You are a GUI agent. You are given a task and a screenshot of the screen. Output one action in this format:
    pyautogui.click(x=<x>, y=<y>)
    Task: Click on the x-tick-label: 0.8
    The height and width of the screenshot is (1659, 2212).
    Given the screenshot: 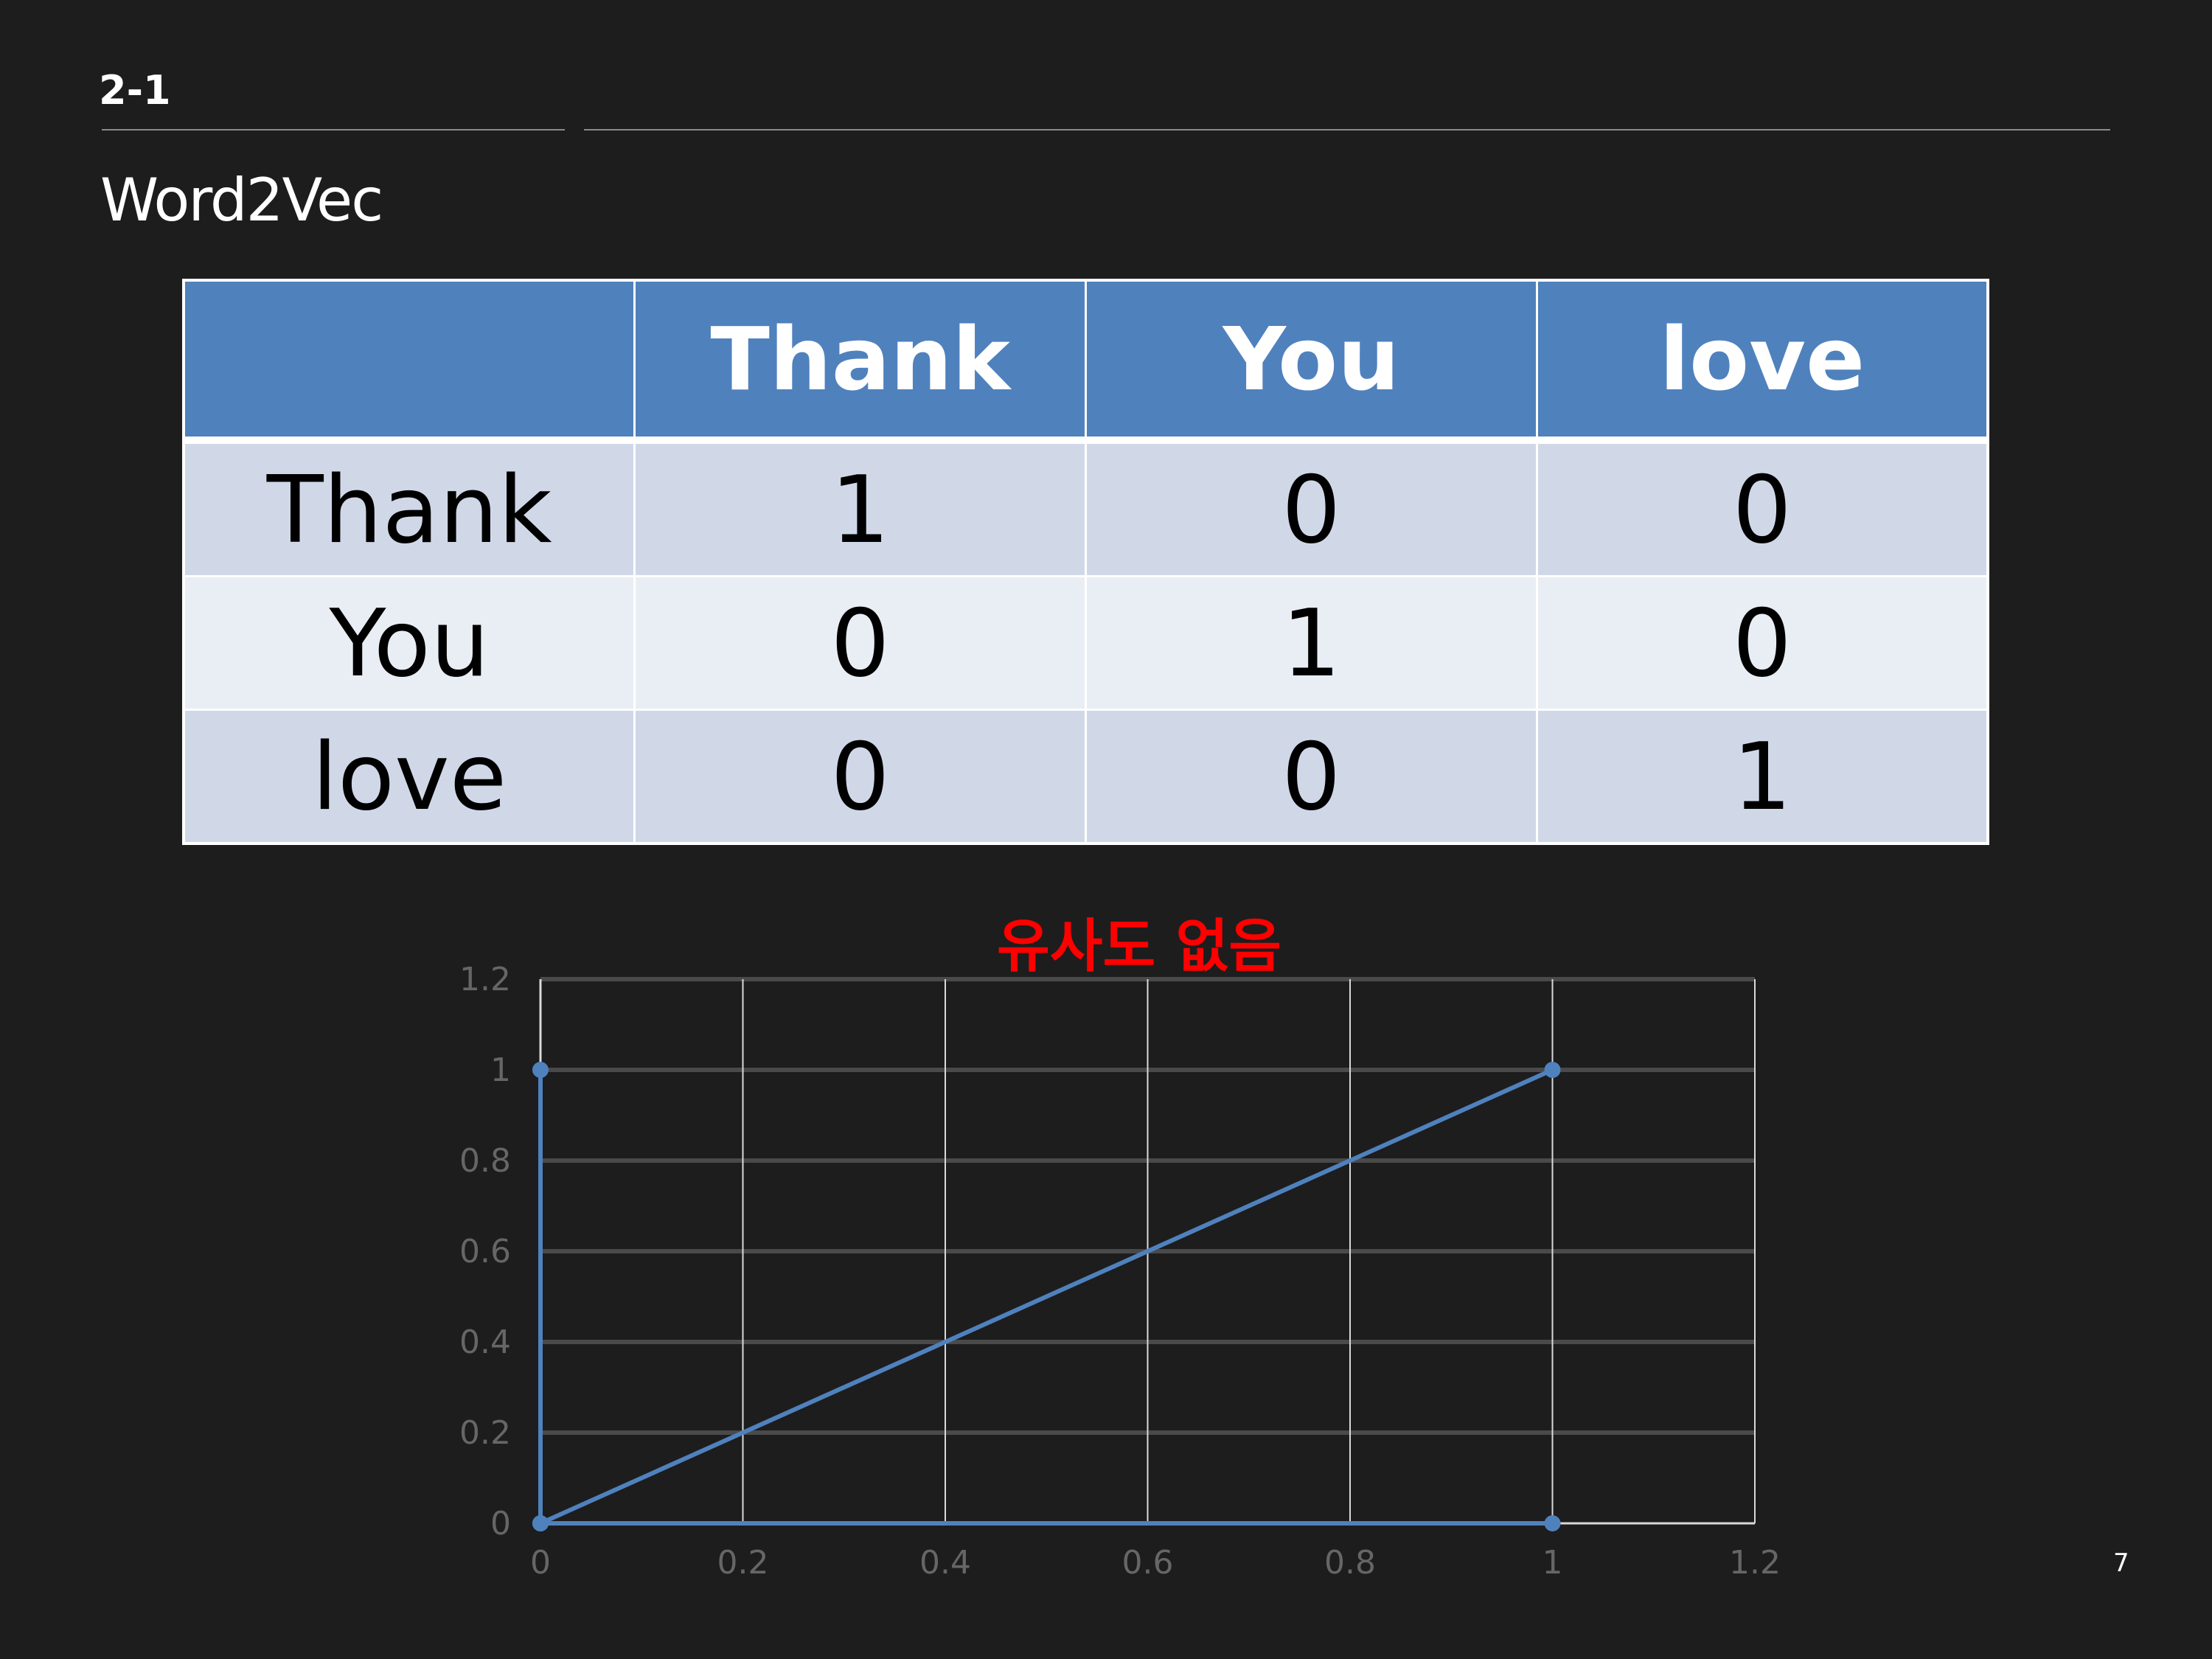 What is the action you would take?
    pyautogui.click(x=1350, y=1563)
    